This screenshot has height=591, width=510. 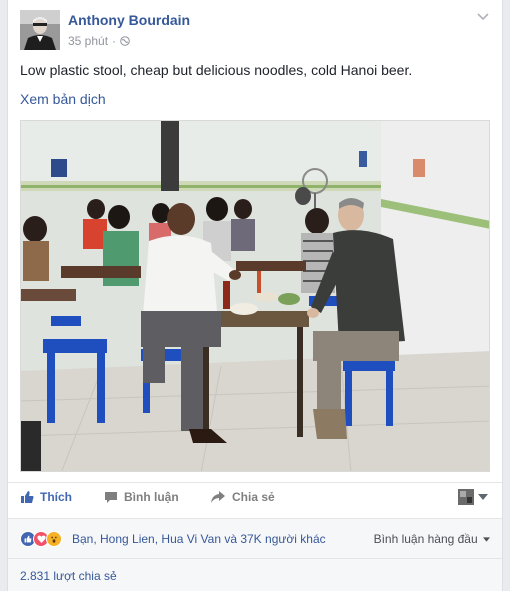 I want to click on comment-label: Bình luận, so click(x=151, y=497).